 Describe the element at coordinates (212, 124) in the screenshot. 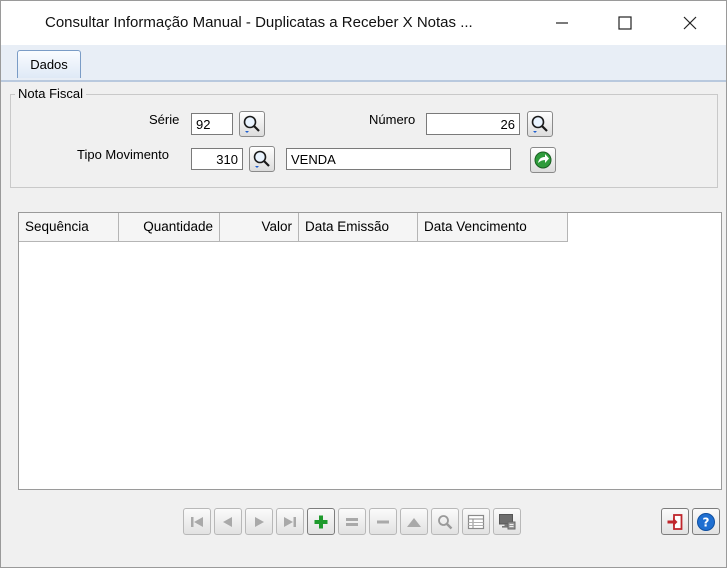

I see `serie-input` at that location.